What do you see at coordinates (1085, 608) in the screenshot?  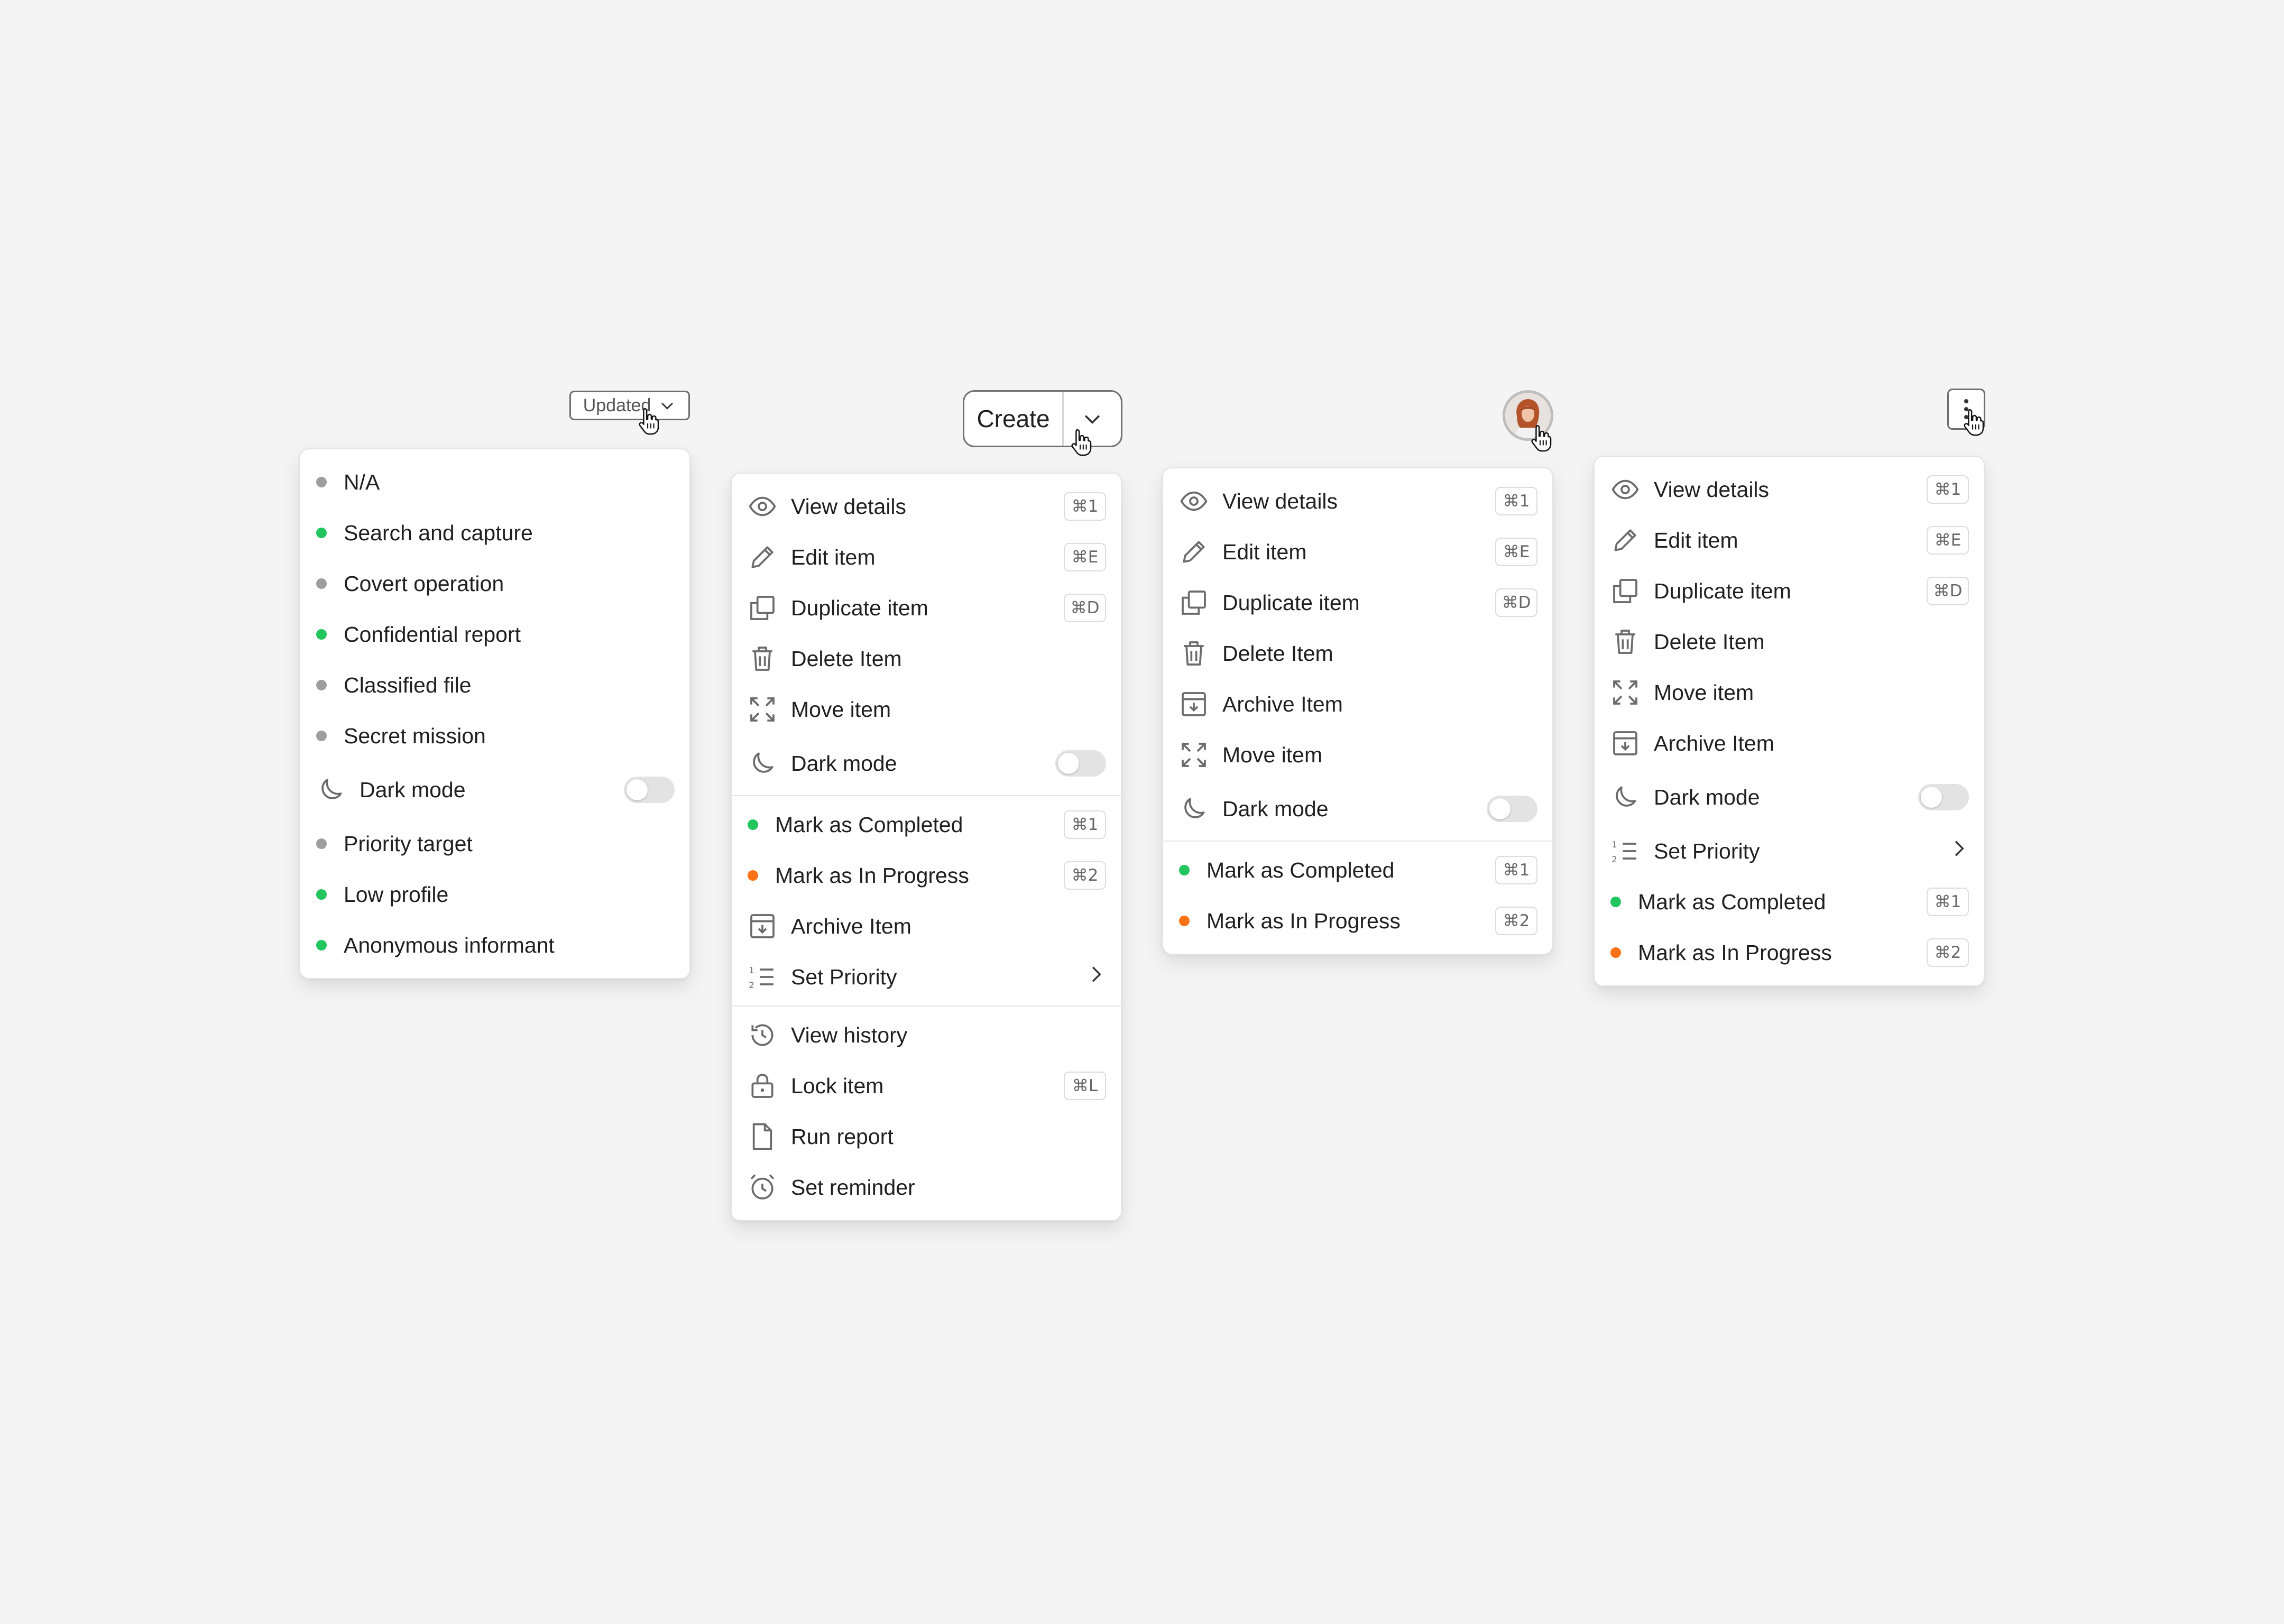 I see `shortcut-badge: ⌘D` at bounding box center [1085, 608].